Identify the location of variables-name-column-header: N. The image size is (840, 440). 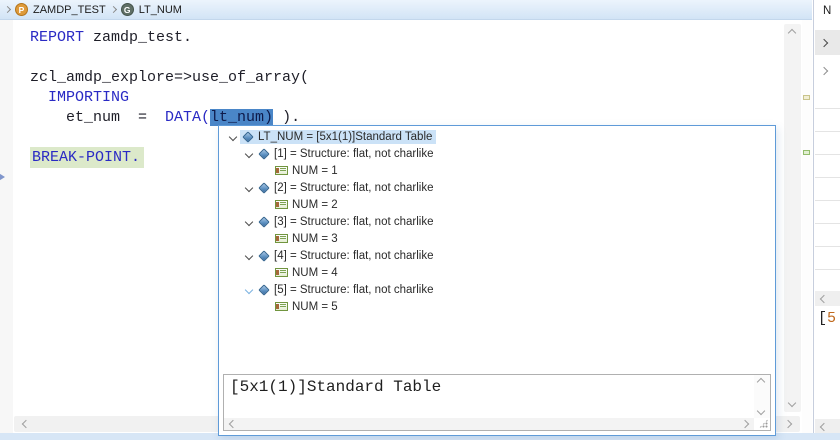
(827, 11).